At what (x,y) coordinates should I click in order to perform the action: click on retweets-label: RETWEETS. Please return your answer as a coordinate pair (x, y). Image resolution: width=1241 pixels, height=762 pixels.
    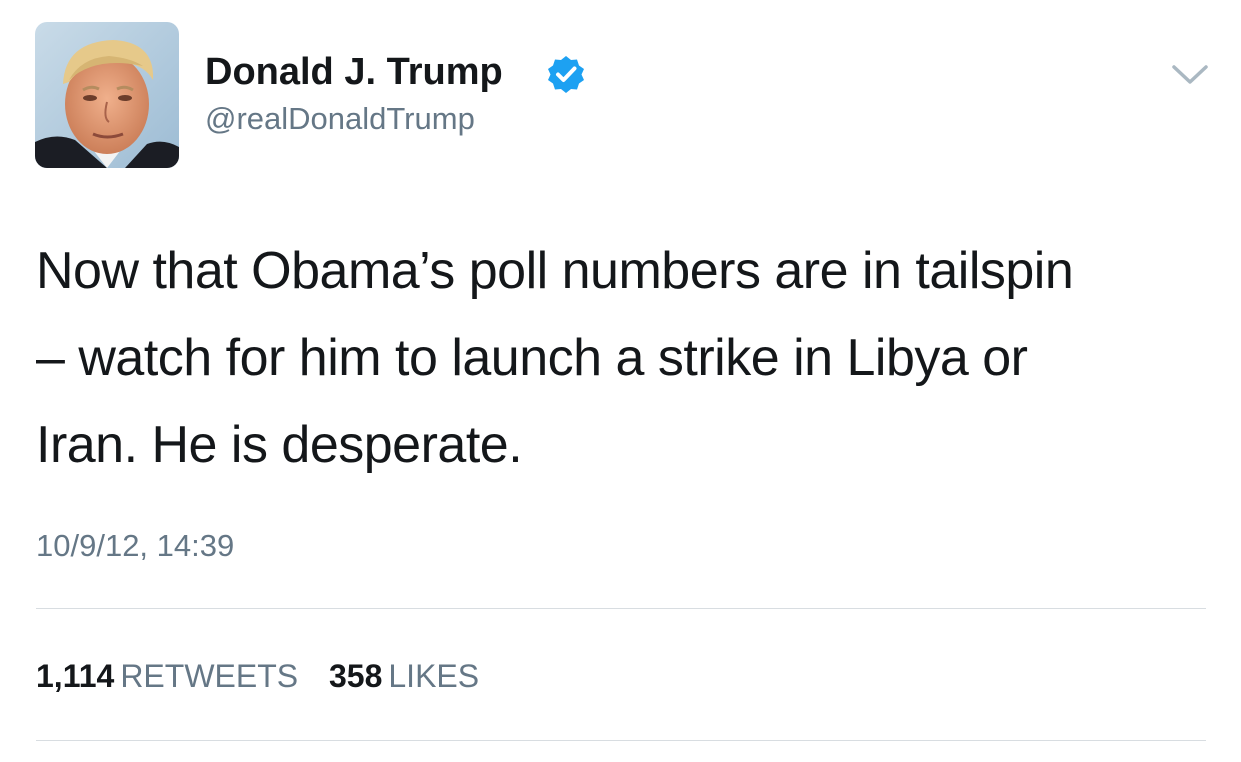
    Looking at the image, I should click on (209, 676).